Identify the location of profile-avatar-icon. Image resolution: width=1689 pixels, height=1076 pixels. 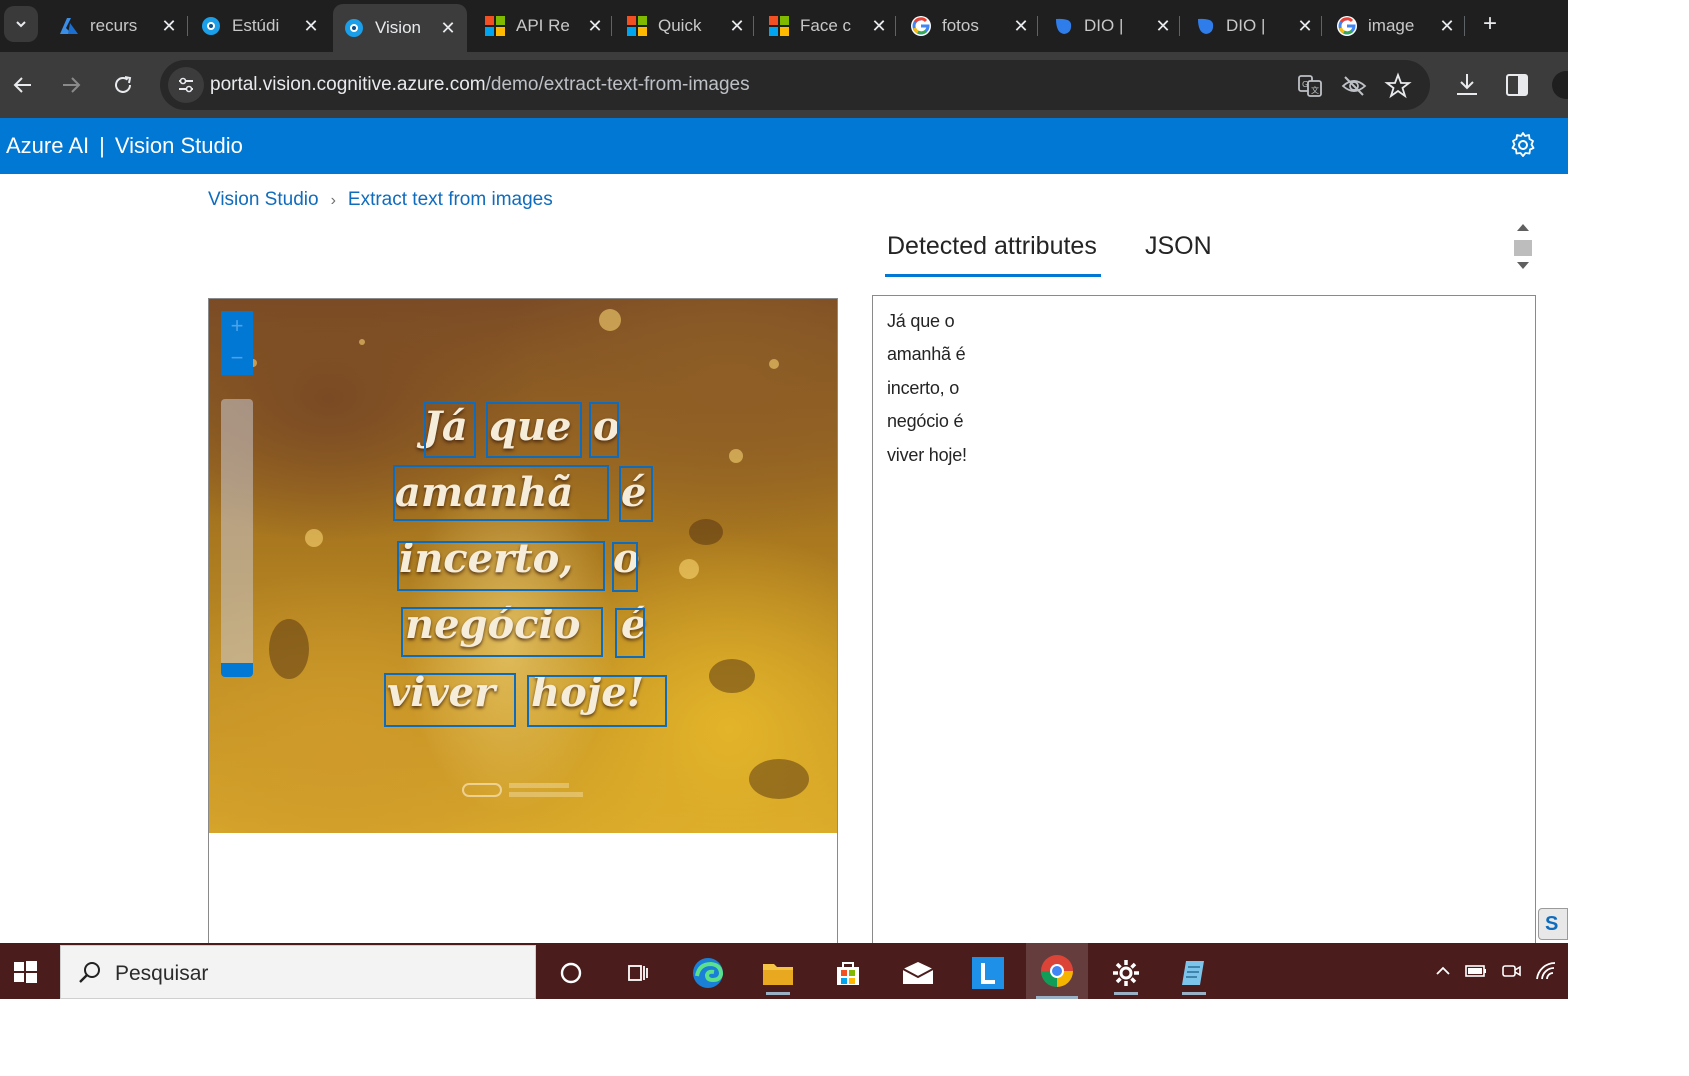
(1558, 85).